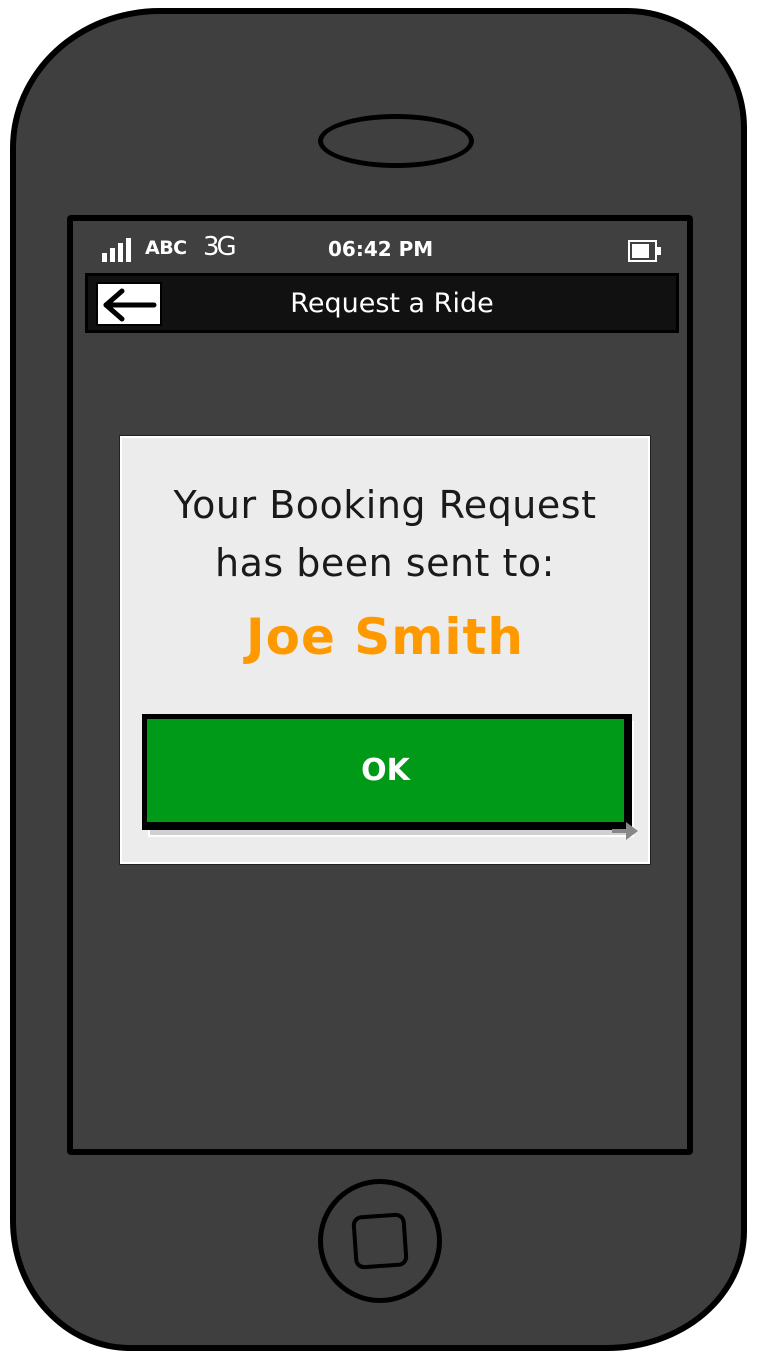 Image resolution: width=757 pixels, height=1359 pixels. I want to click on home-square-icon, so click(380, 1241).